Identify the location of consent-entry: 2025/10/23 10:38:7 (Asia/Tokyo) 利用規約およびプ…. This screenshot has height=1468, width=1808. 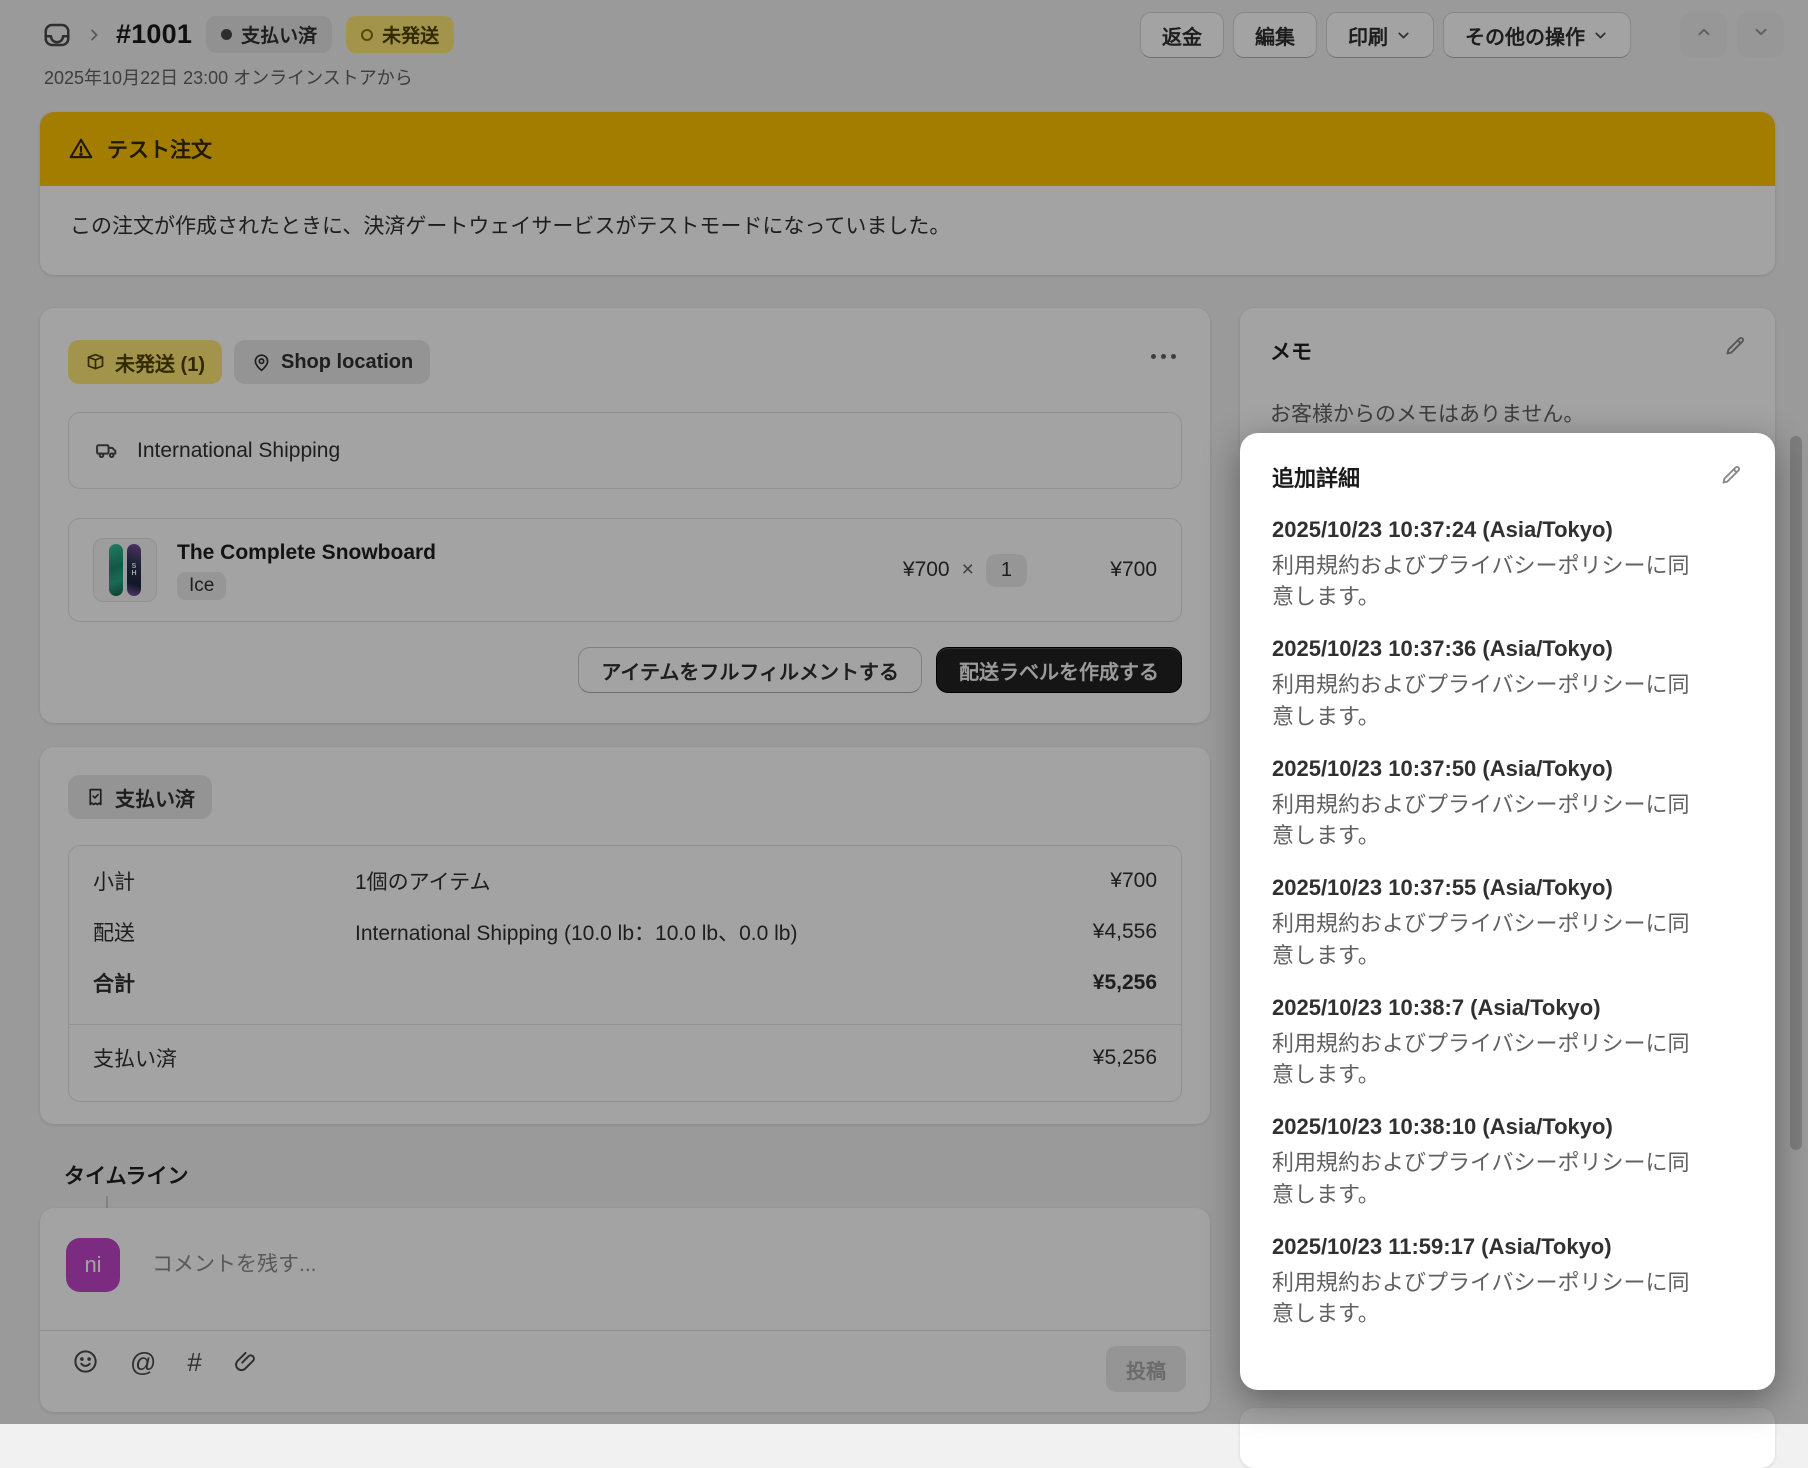
(1507, 1042).